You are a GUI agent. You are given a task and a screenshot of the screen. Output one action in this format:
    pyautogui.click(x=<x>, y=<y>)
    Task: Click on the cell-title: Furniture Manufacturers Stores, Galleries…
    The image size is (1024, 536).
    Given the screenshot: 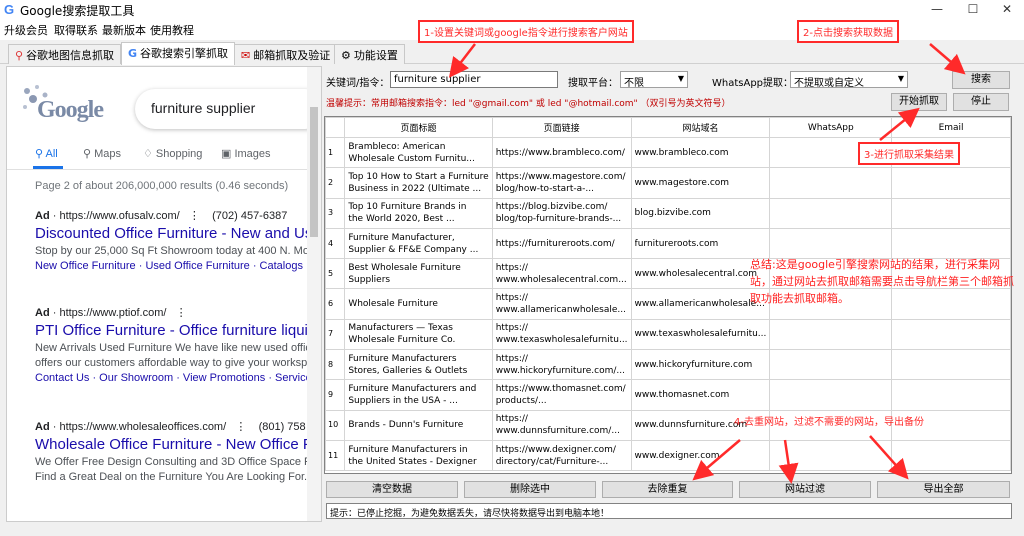 What is the action you would take?
    pyautogui.click(x=418, y=365)
    